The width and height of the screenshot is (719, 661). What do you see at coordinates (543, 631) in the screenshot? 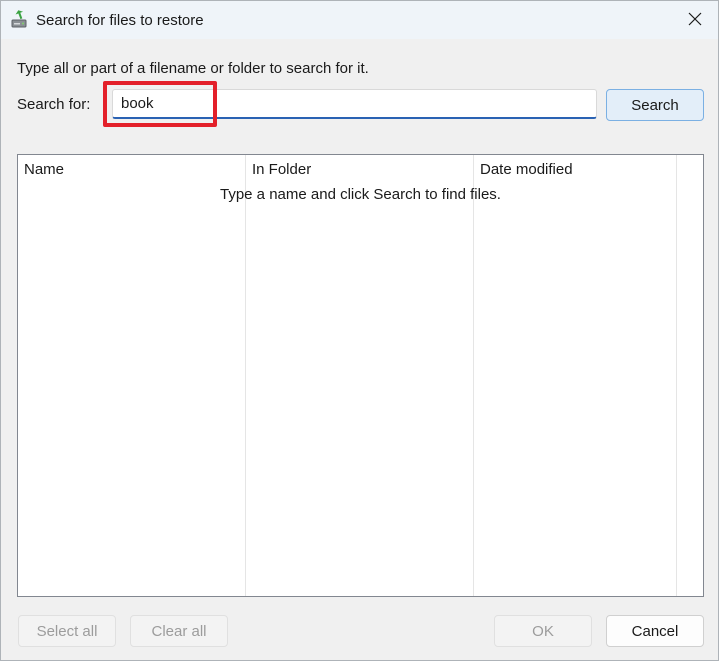
I see `ok-button: OK` at bounding box center [543, 631].